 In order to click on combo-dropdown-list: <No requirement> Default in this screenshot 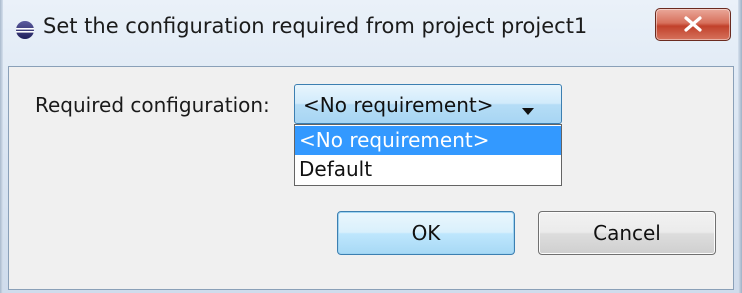, I will do `click(428, 155)`.